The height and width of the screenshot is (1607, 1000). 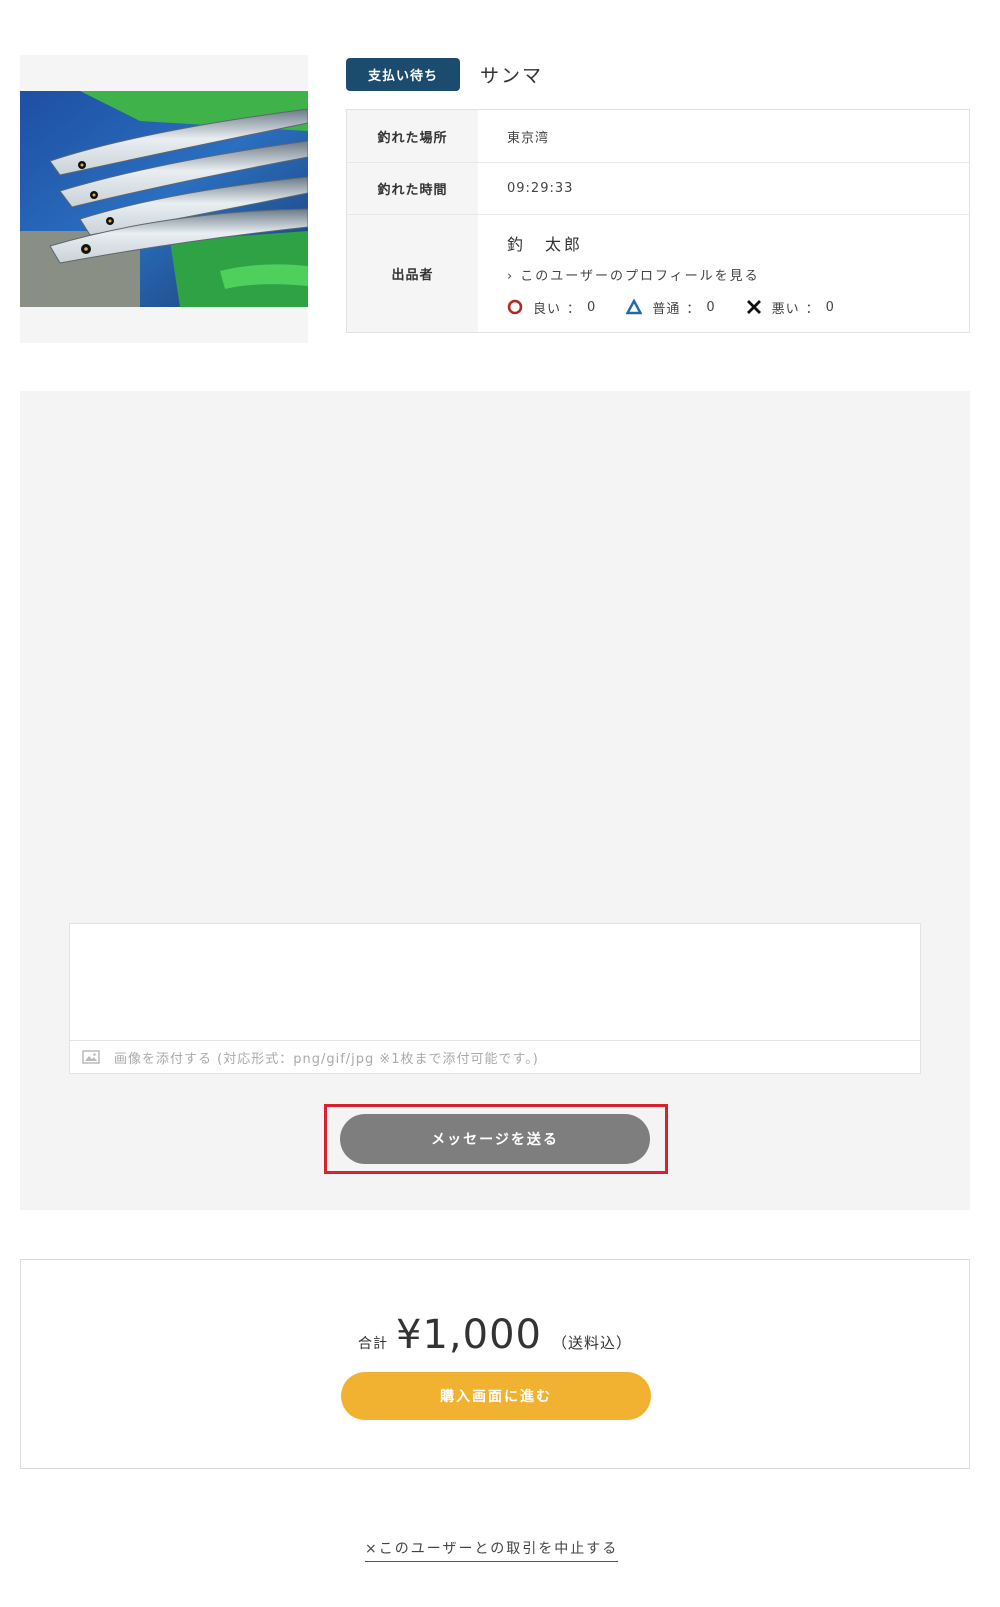 I want to click on total-line: 合計 ¥1,000 （送料込）, so click(x=495, y=1335).